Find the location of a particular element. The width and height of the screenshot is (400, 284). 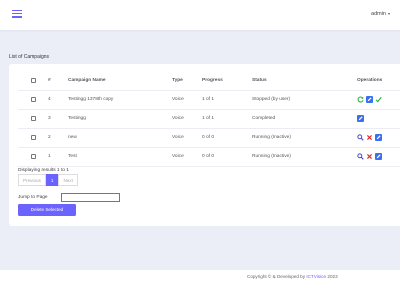

user-menu: admin is located at coordinates (380, 14).